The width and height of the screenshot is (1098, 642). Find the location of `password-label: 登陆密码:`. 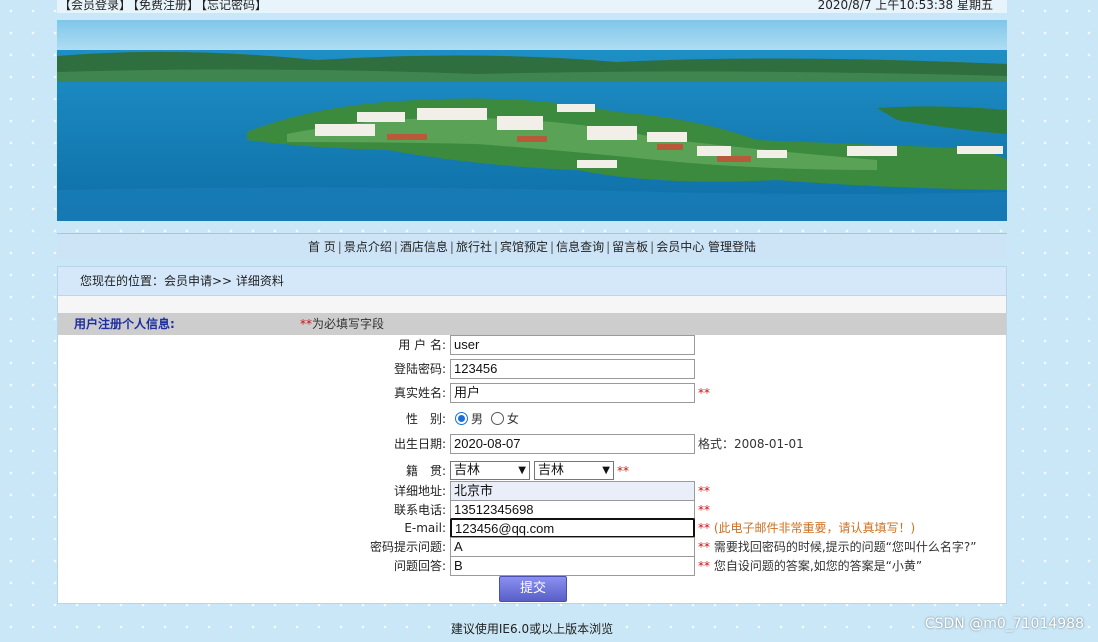

password-label: 登陆密码: is located at coordinates (419, 369).